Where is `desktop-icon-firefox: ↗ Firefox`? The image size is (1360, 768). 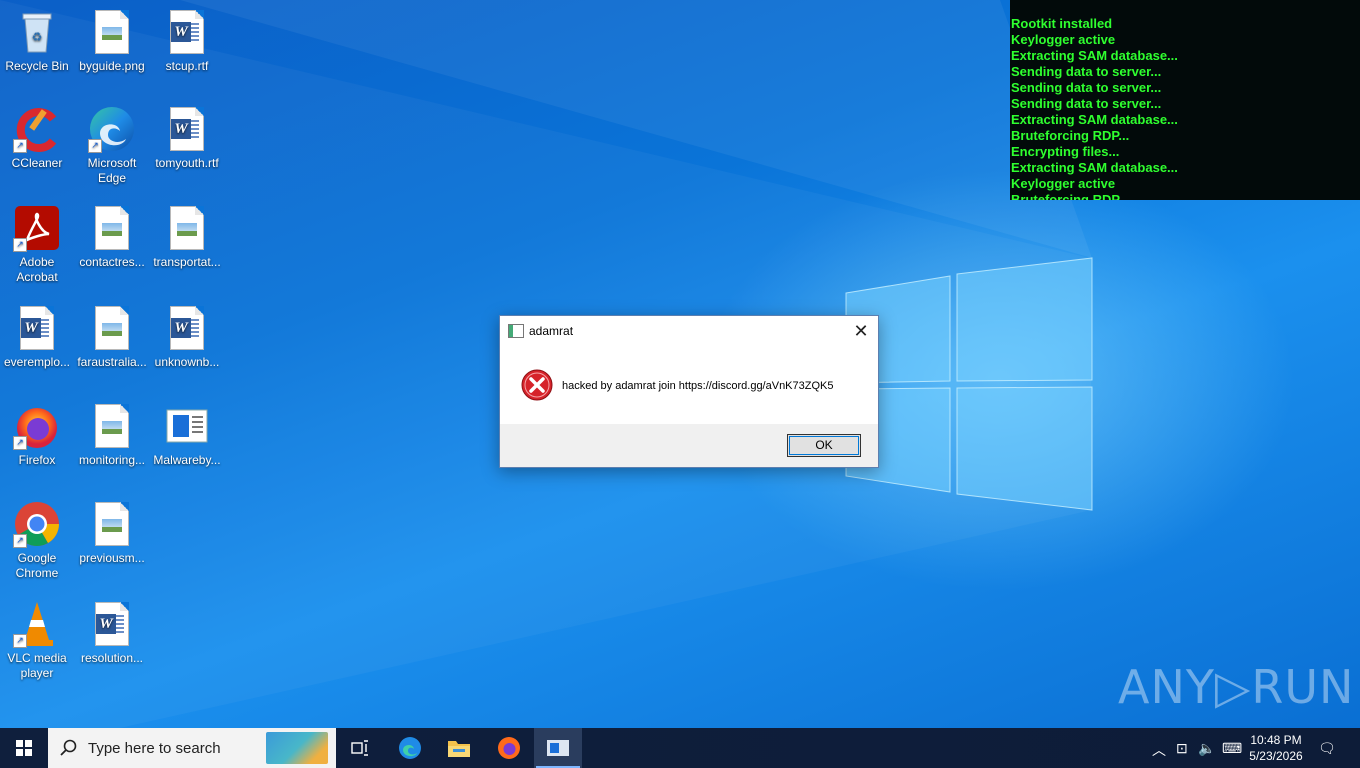
desktop-icon-firefox: ↗ Firefox is located at coordinates (37, 435).